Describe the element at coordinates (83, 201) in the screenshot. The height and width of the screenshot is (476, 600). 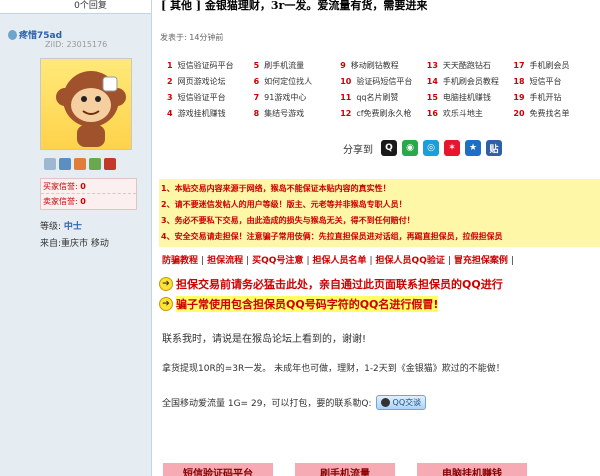
I see `seller-credit-value: 0` at that location.